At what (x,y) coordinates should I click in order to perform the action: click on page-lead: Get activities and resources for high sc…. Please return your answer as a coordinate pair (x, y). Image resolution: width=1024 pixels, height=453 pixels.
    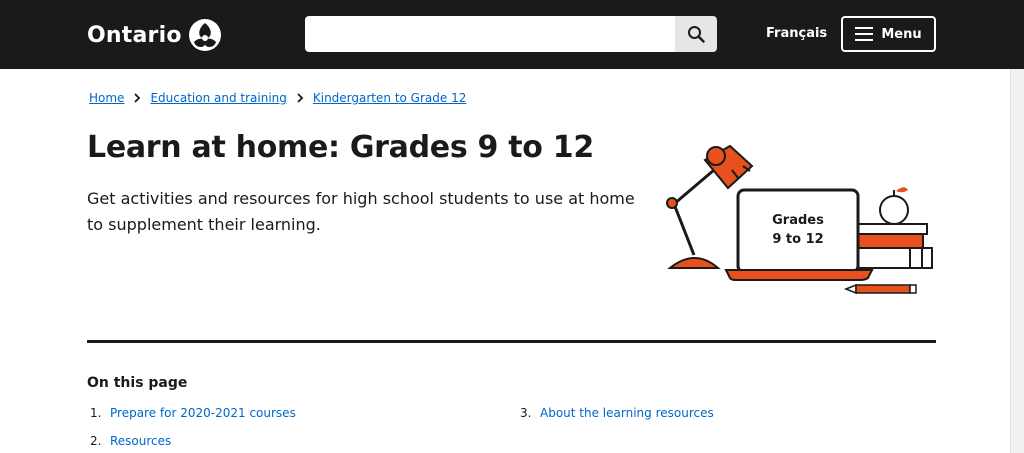
    Looking at the image, I should click on (361, 211).